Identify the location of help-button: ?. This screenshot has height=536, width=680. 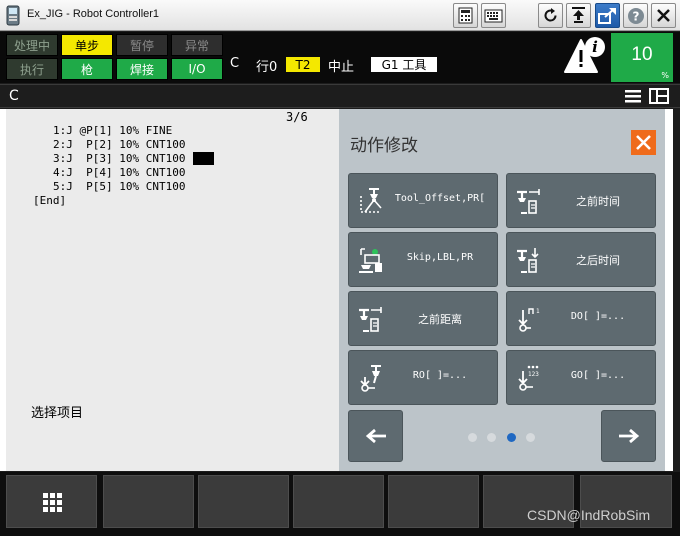
(635, 15).